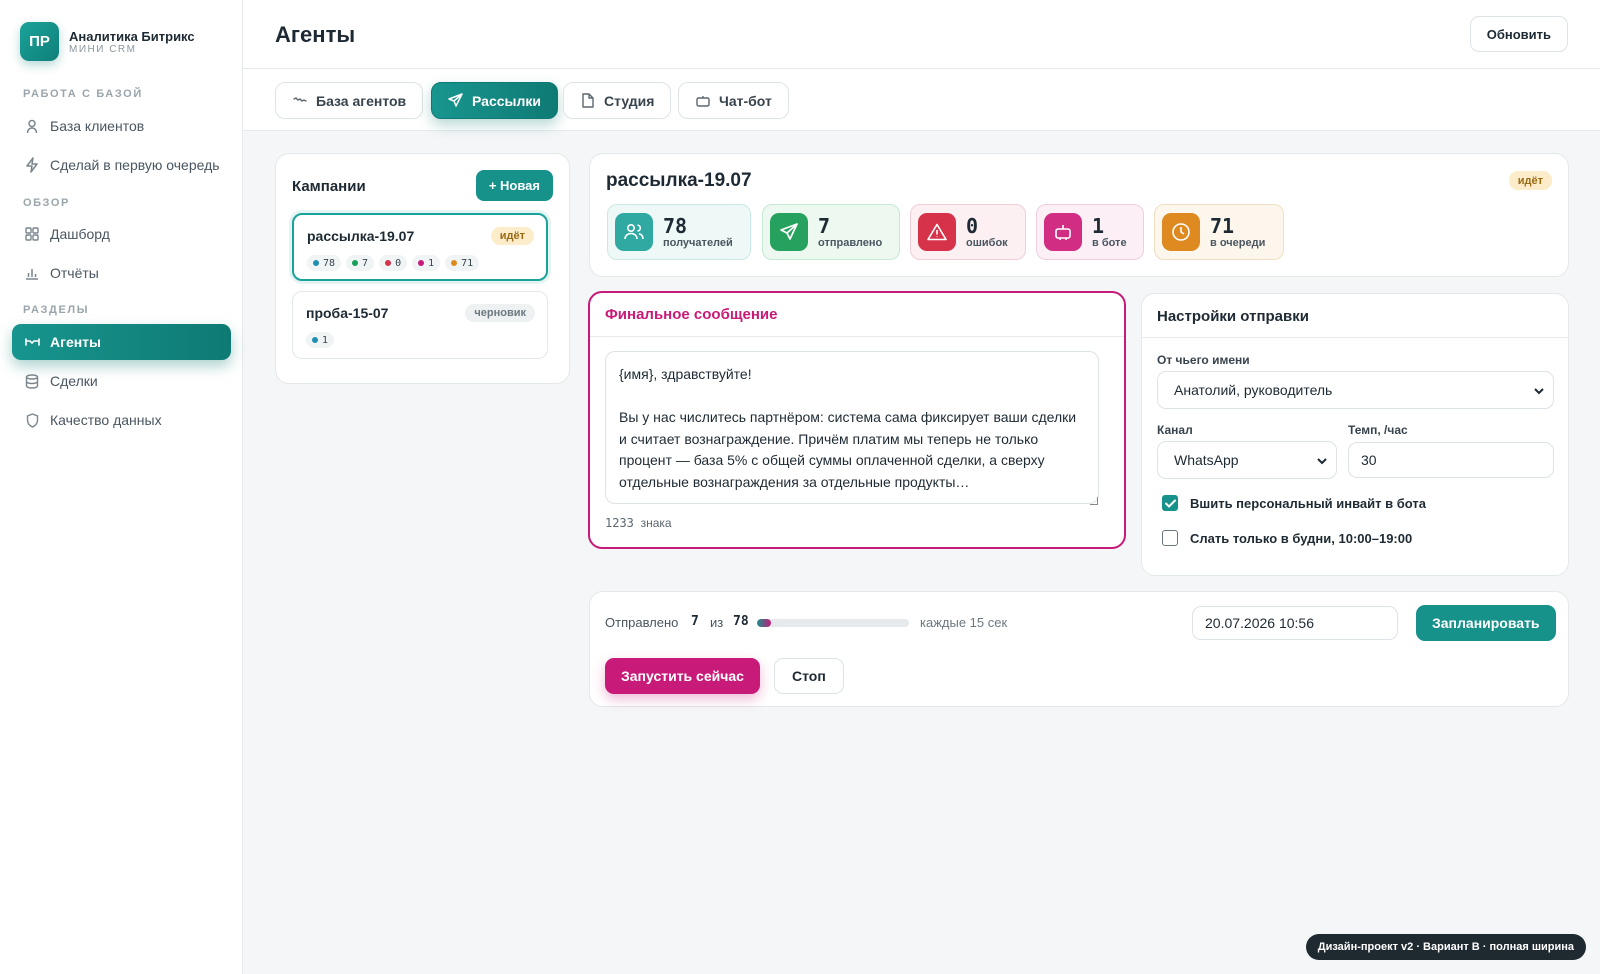 This screenshot has width=1600, height=974. What do you see at coordinates (462, 263) in the screenshot?
I see `chip-queue: 71` at bounding box center [462, 263].